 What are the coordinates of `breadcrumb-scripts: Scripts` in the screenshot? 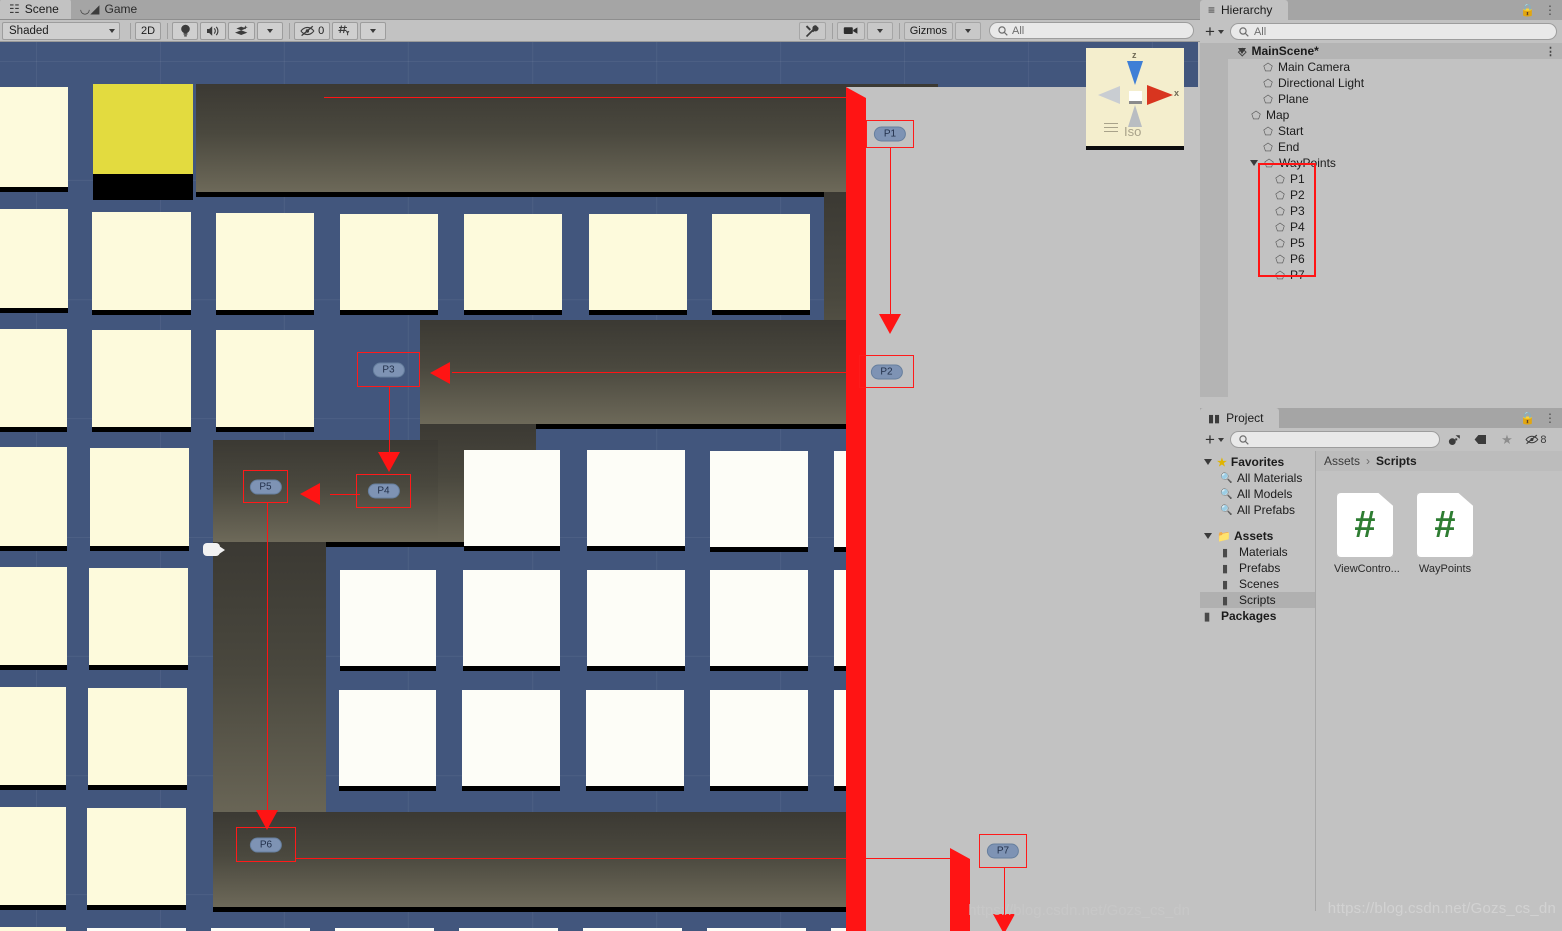 It's located at (1396, 461).